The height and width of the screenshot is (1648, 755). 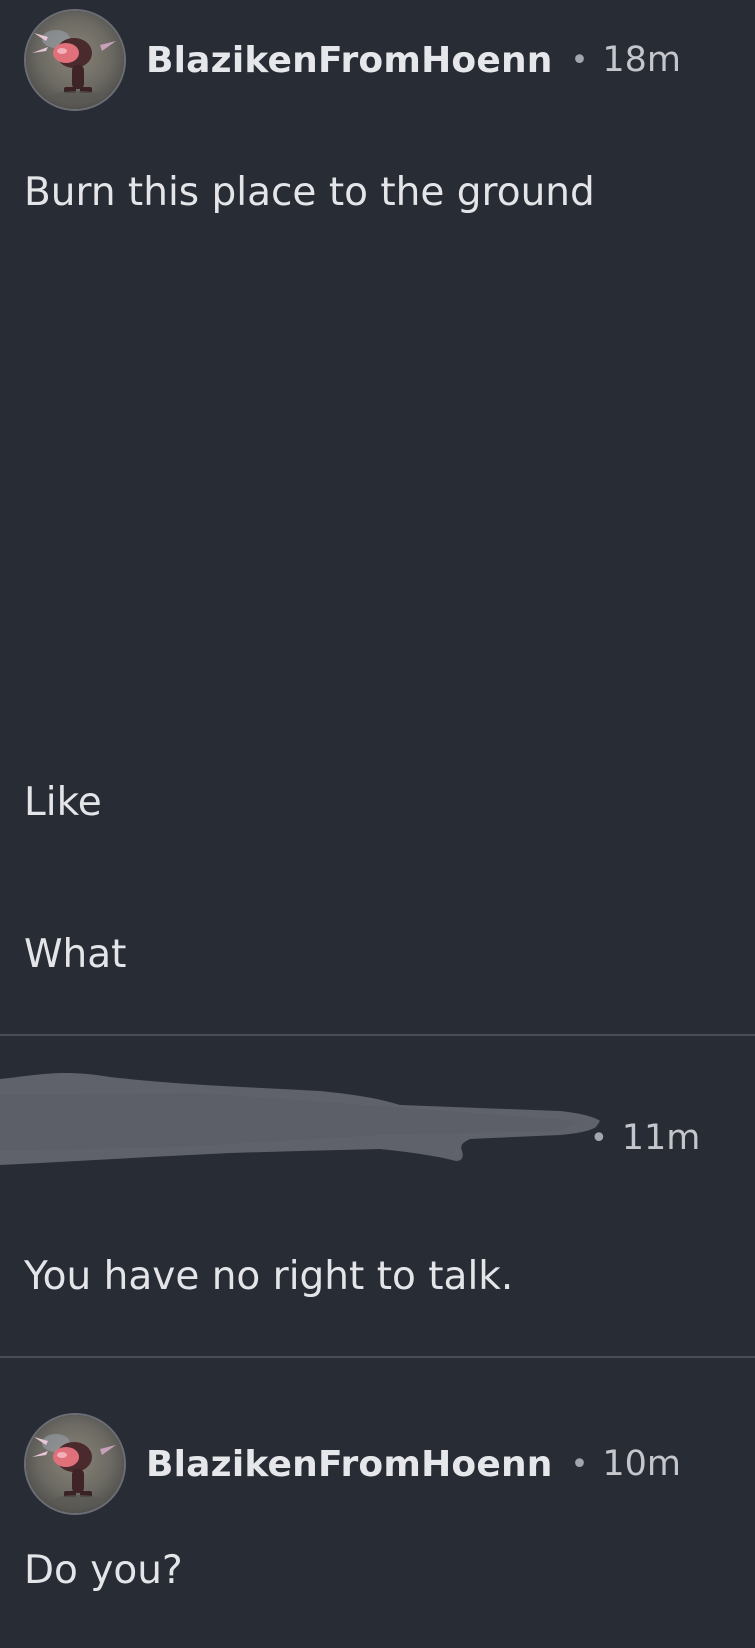 What do you see at coordinates (63, 802) in the screenshot?
I see `comment-text-line: Like` at bounding box center [63, 802].